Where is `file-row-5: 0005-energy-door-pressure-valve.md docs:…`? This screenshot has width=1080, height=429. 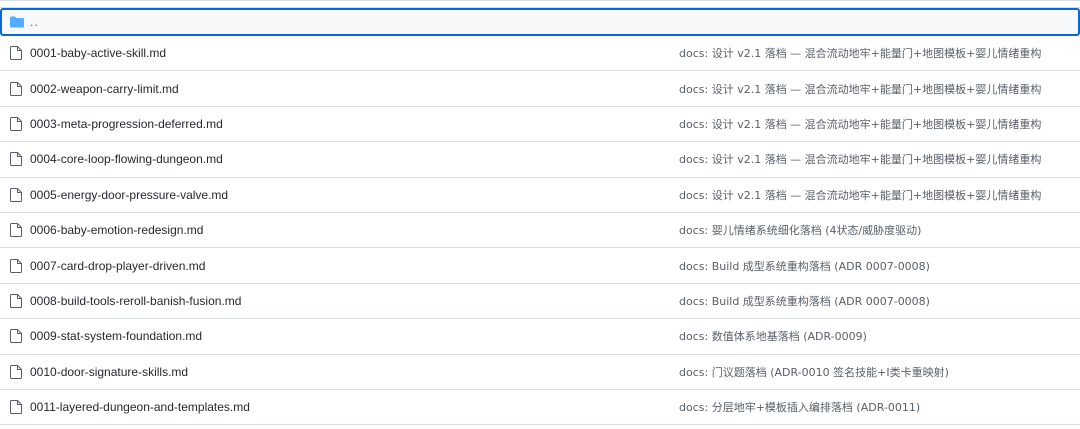 file-row-5: 0005-energy-door-pressure-valve.md docs:… is located at coordinates (540, 195).